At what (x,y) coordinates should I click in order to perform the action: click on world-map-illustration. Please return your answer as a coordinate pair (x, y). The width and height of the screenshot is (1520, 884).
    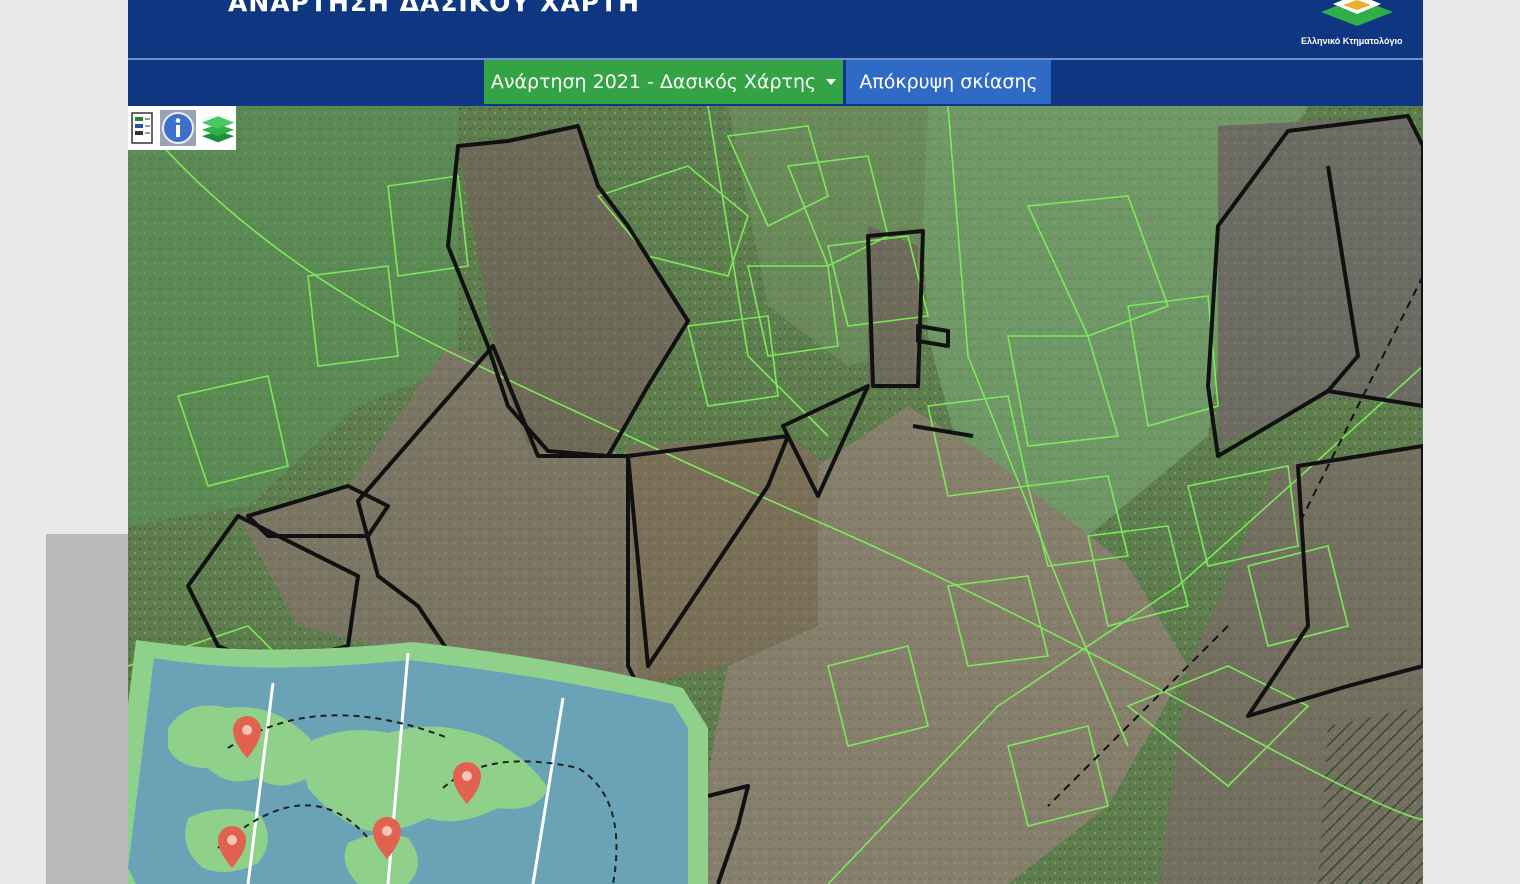
    Looking at the image, I should click on (418, 762).